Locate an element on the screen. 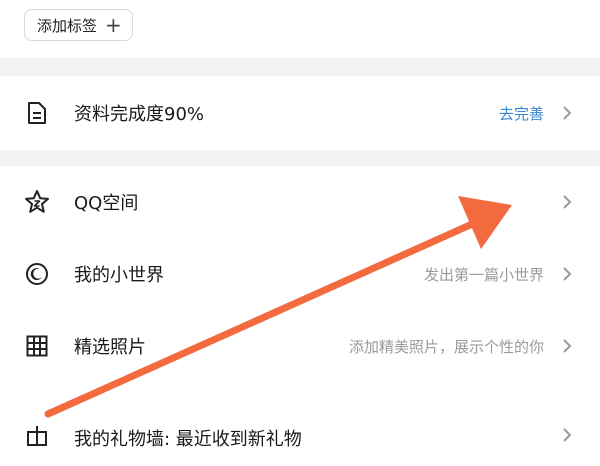 This screenshot has width=600, height=466. list-item-hint: 添加精美照片，展示个性的你 is located at coordinates (446, 346).